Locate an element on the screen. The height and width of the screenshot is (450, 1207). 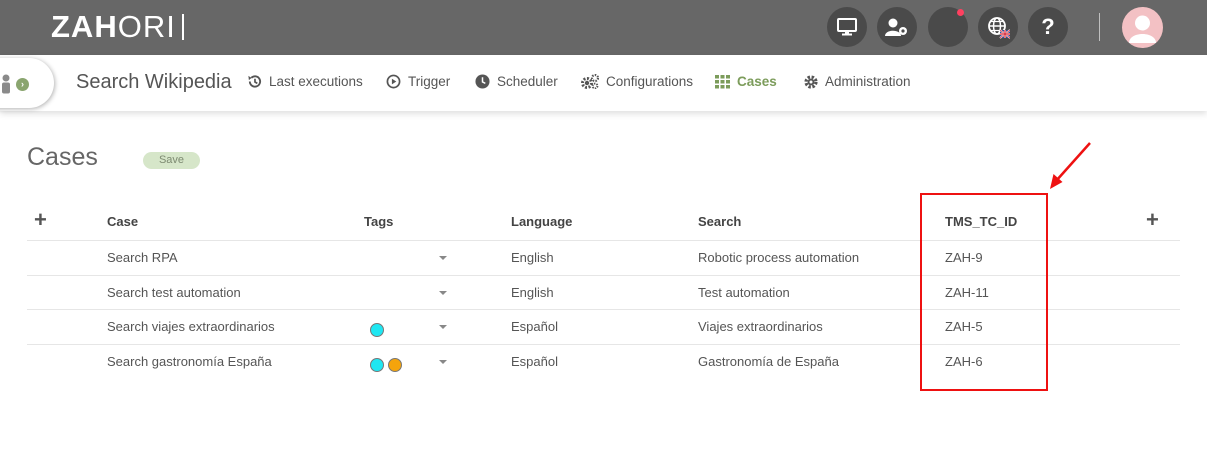
nav-label: Trigger is located at coordinates (429, 81).